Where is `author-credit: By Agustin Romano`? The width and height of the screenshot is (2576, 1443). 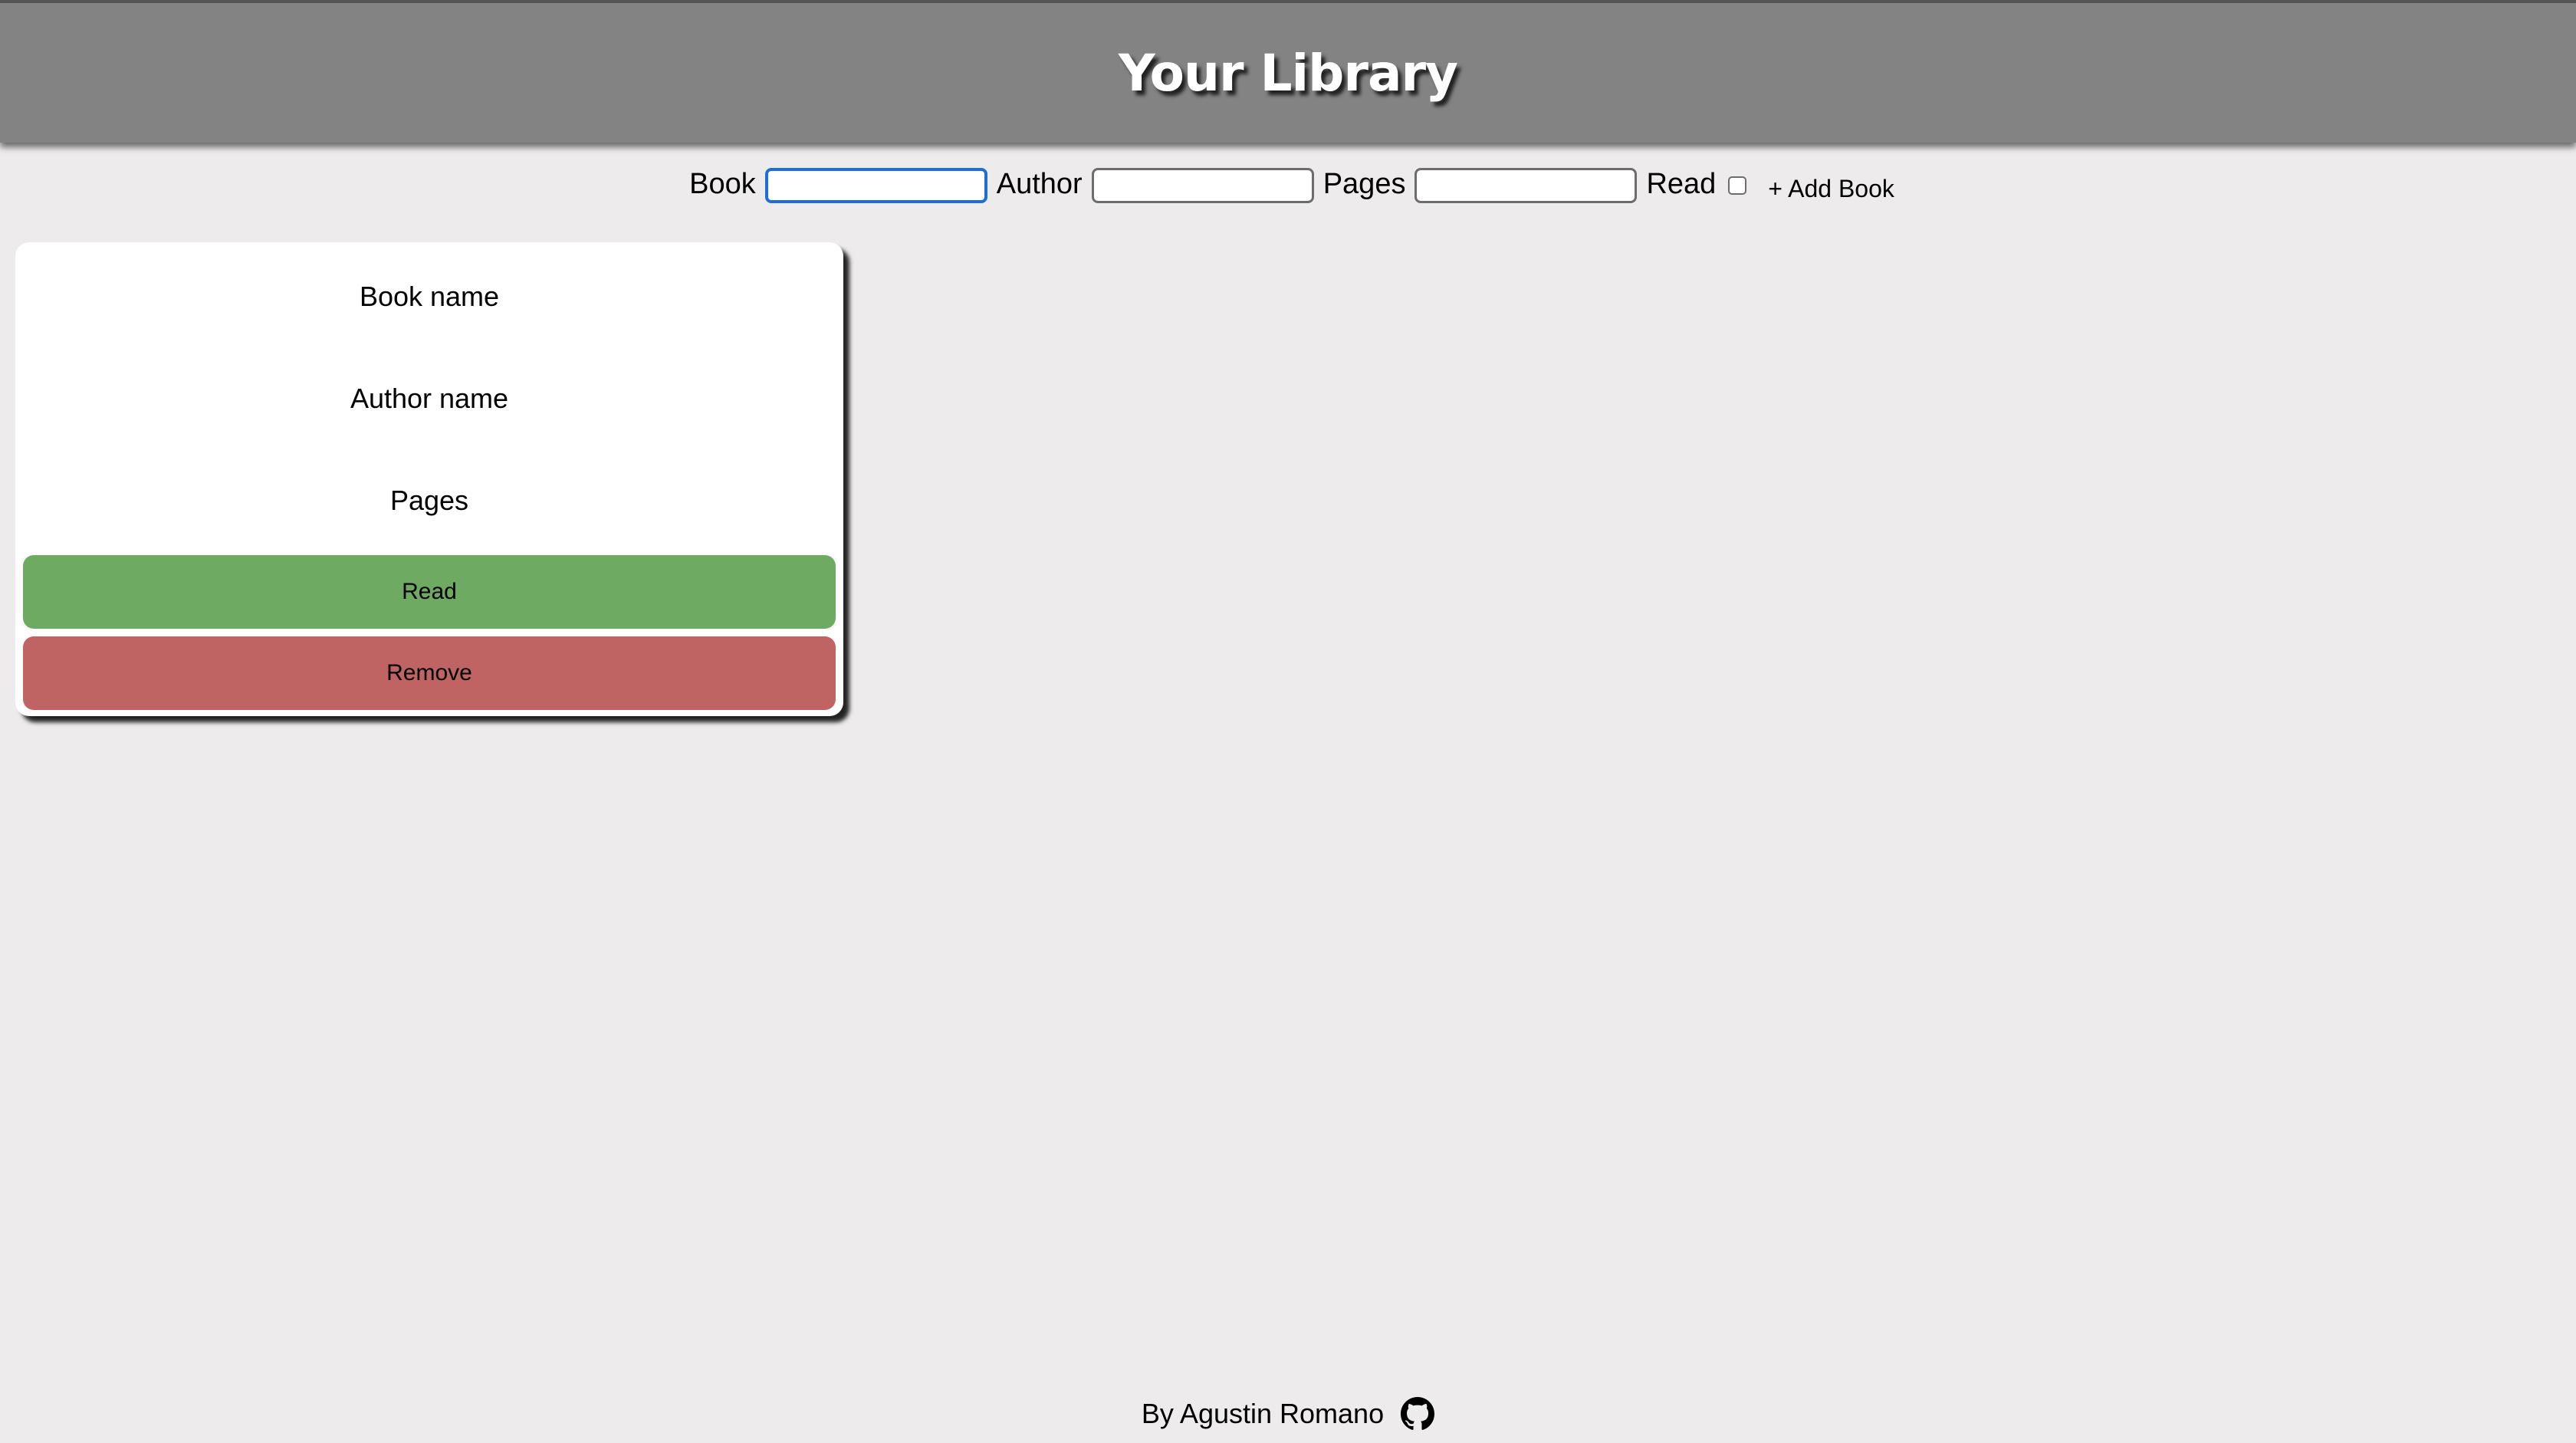 author-credit: By Agustin Romano is located at coordinates (1263, 1414).